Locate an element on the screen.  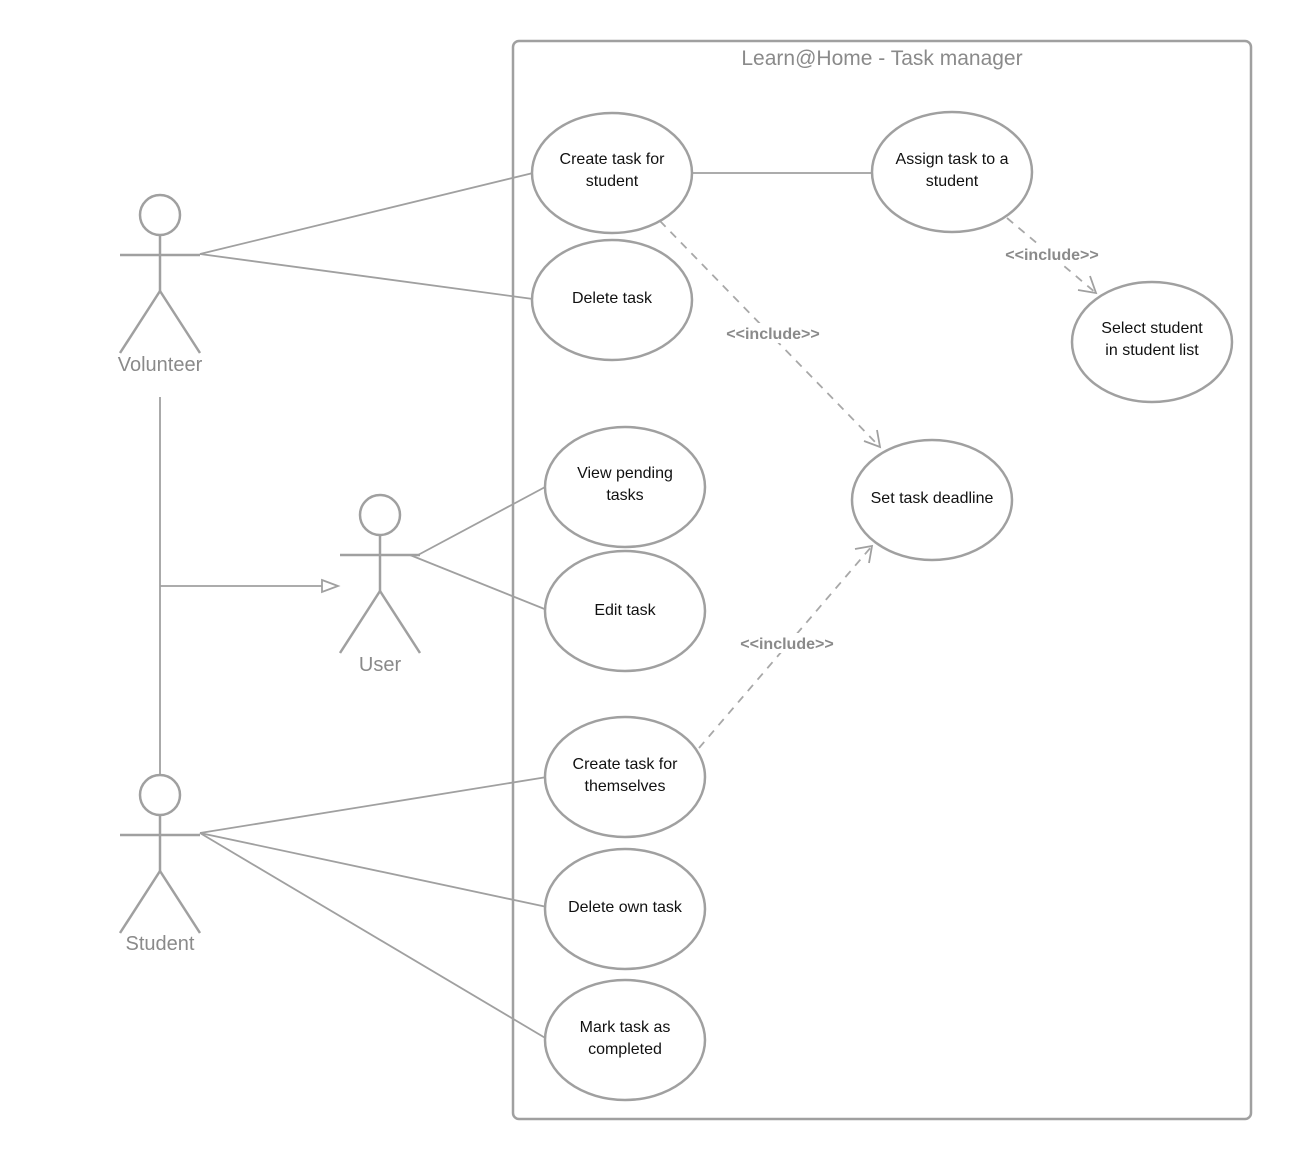
use-case-label: Mark task as is located at coordinates (625, 1027).